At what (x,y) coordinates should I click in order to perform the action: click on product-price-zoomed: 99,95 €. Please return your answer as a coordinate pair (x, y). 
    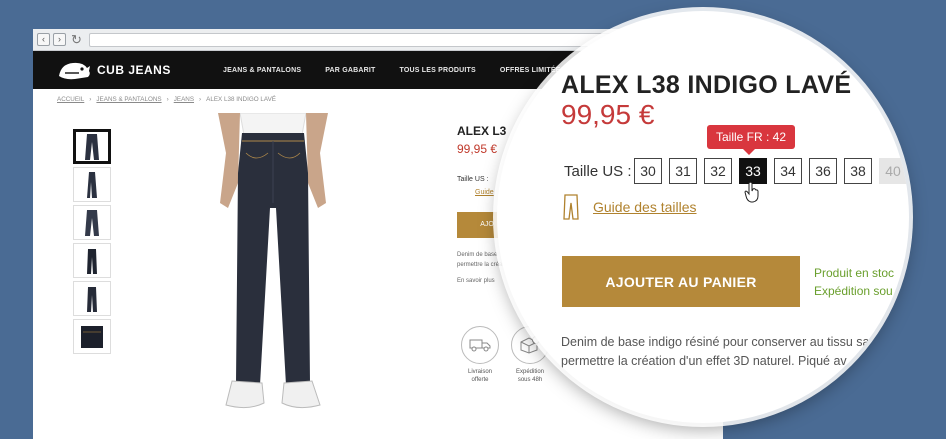
    Looking at the image, I should click on (608, 114).